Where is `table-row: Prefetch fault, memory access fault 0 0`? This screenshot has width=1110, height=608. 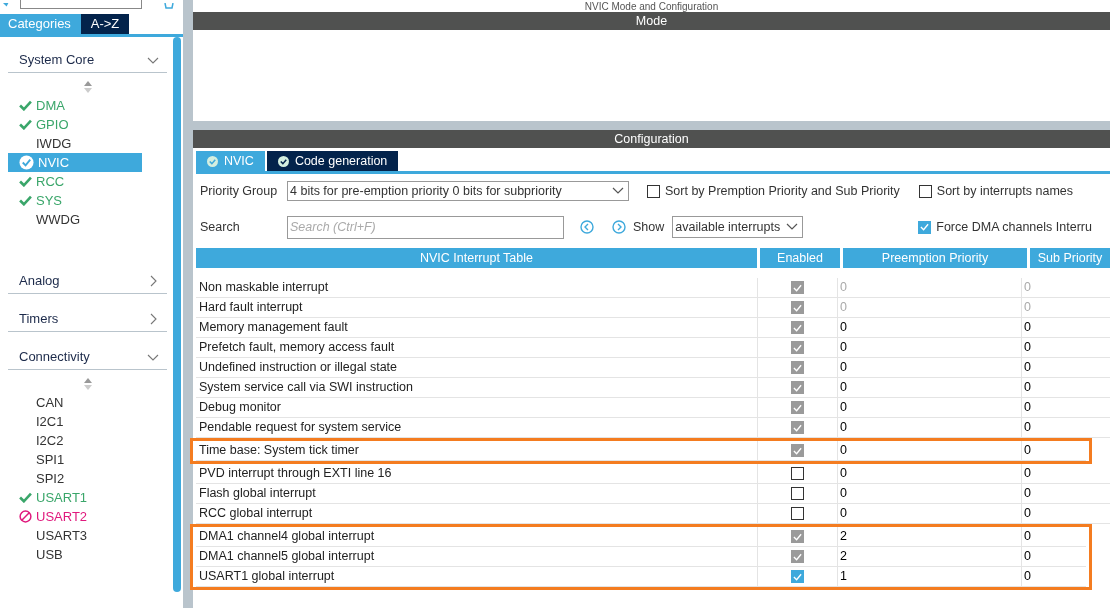 table-row: Prefetch fault, memory access fault 0 0 is located at coordinates (653, 348).